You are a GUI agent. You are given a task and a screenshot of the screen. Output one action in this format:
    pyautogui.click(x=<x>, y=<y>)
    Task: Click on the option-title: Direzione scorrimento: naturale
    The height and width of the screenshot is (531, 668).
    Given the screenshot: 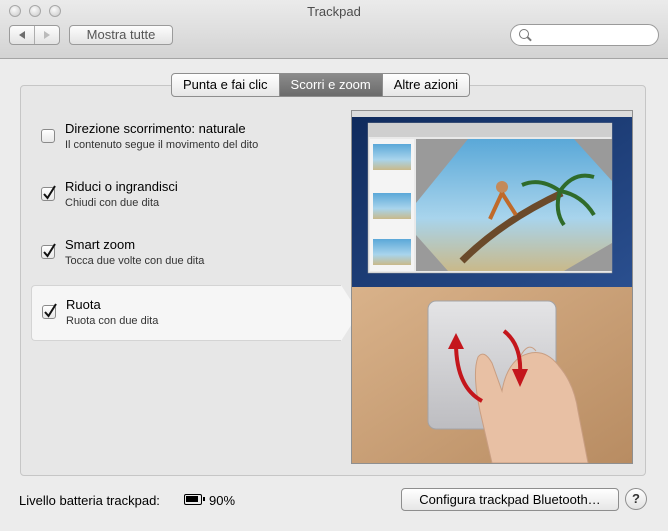 What is the action you would take?
    pyautogui.click(x=155, y=128)
    